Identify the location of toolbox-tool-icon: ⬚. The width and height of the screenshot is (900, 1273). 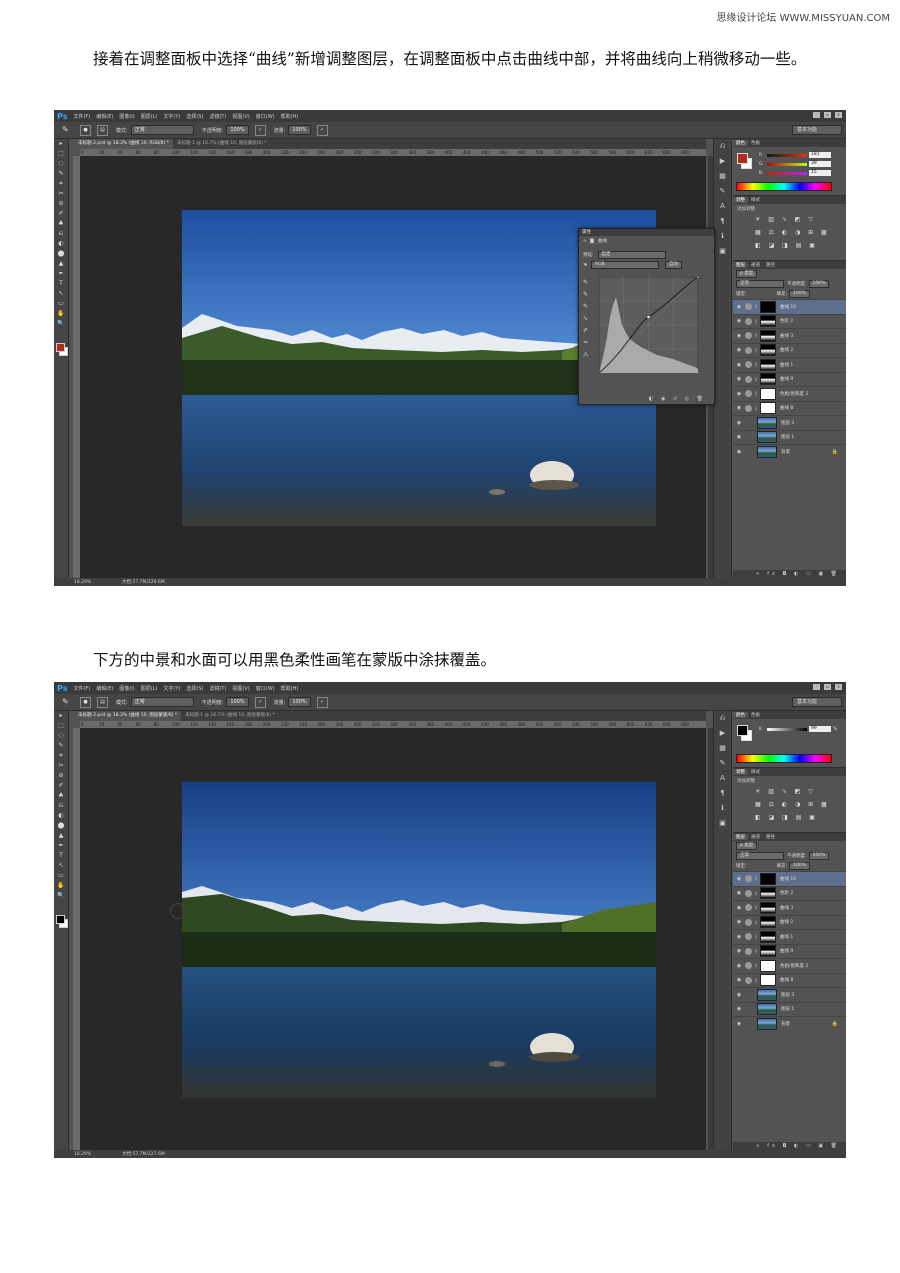
(61, 154).